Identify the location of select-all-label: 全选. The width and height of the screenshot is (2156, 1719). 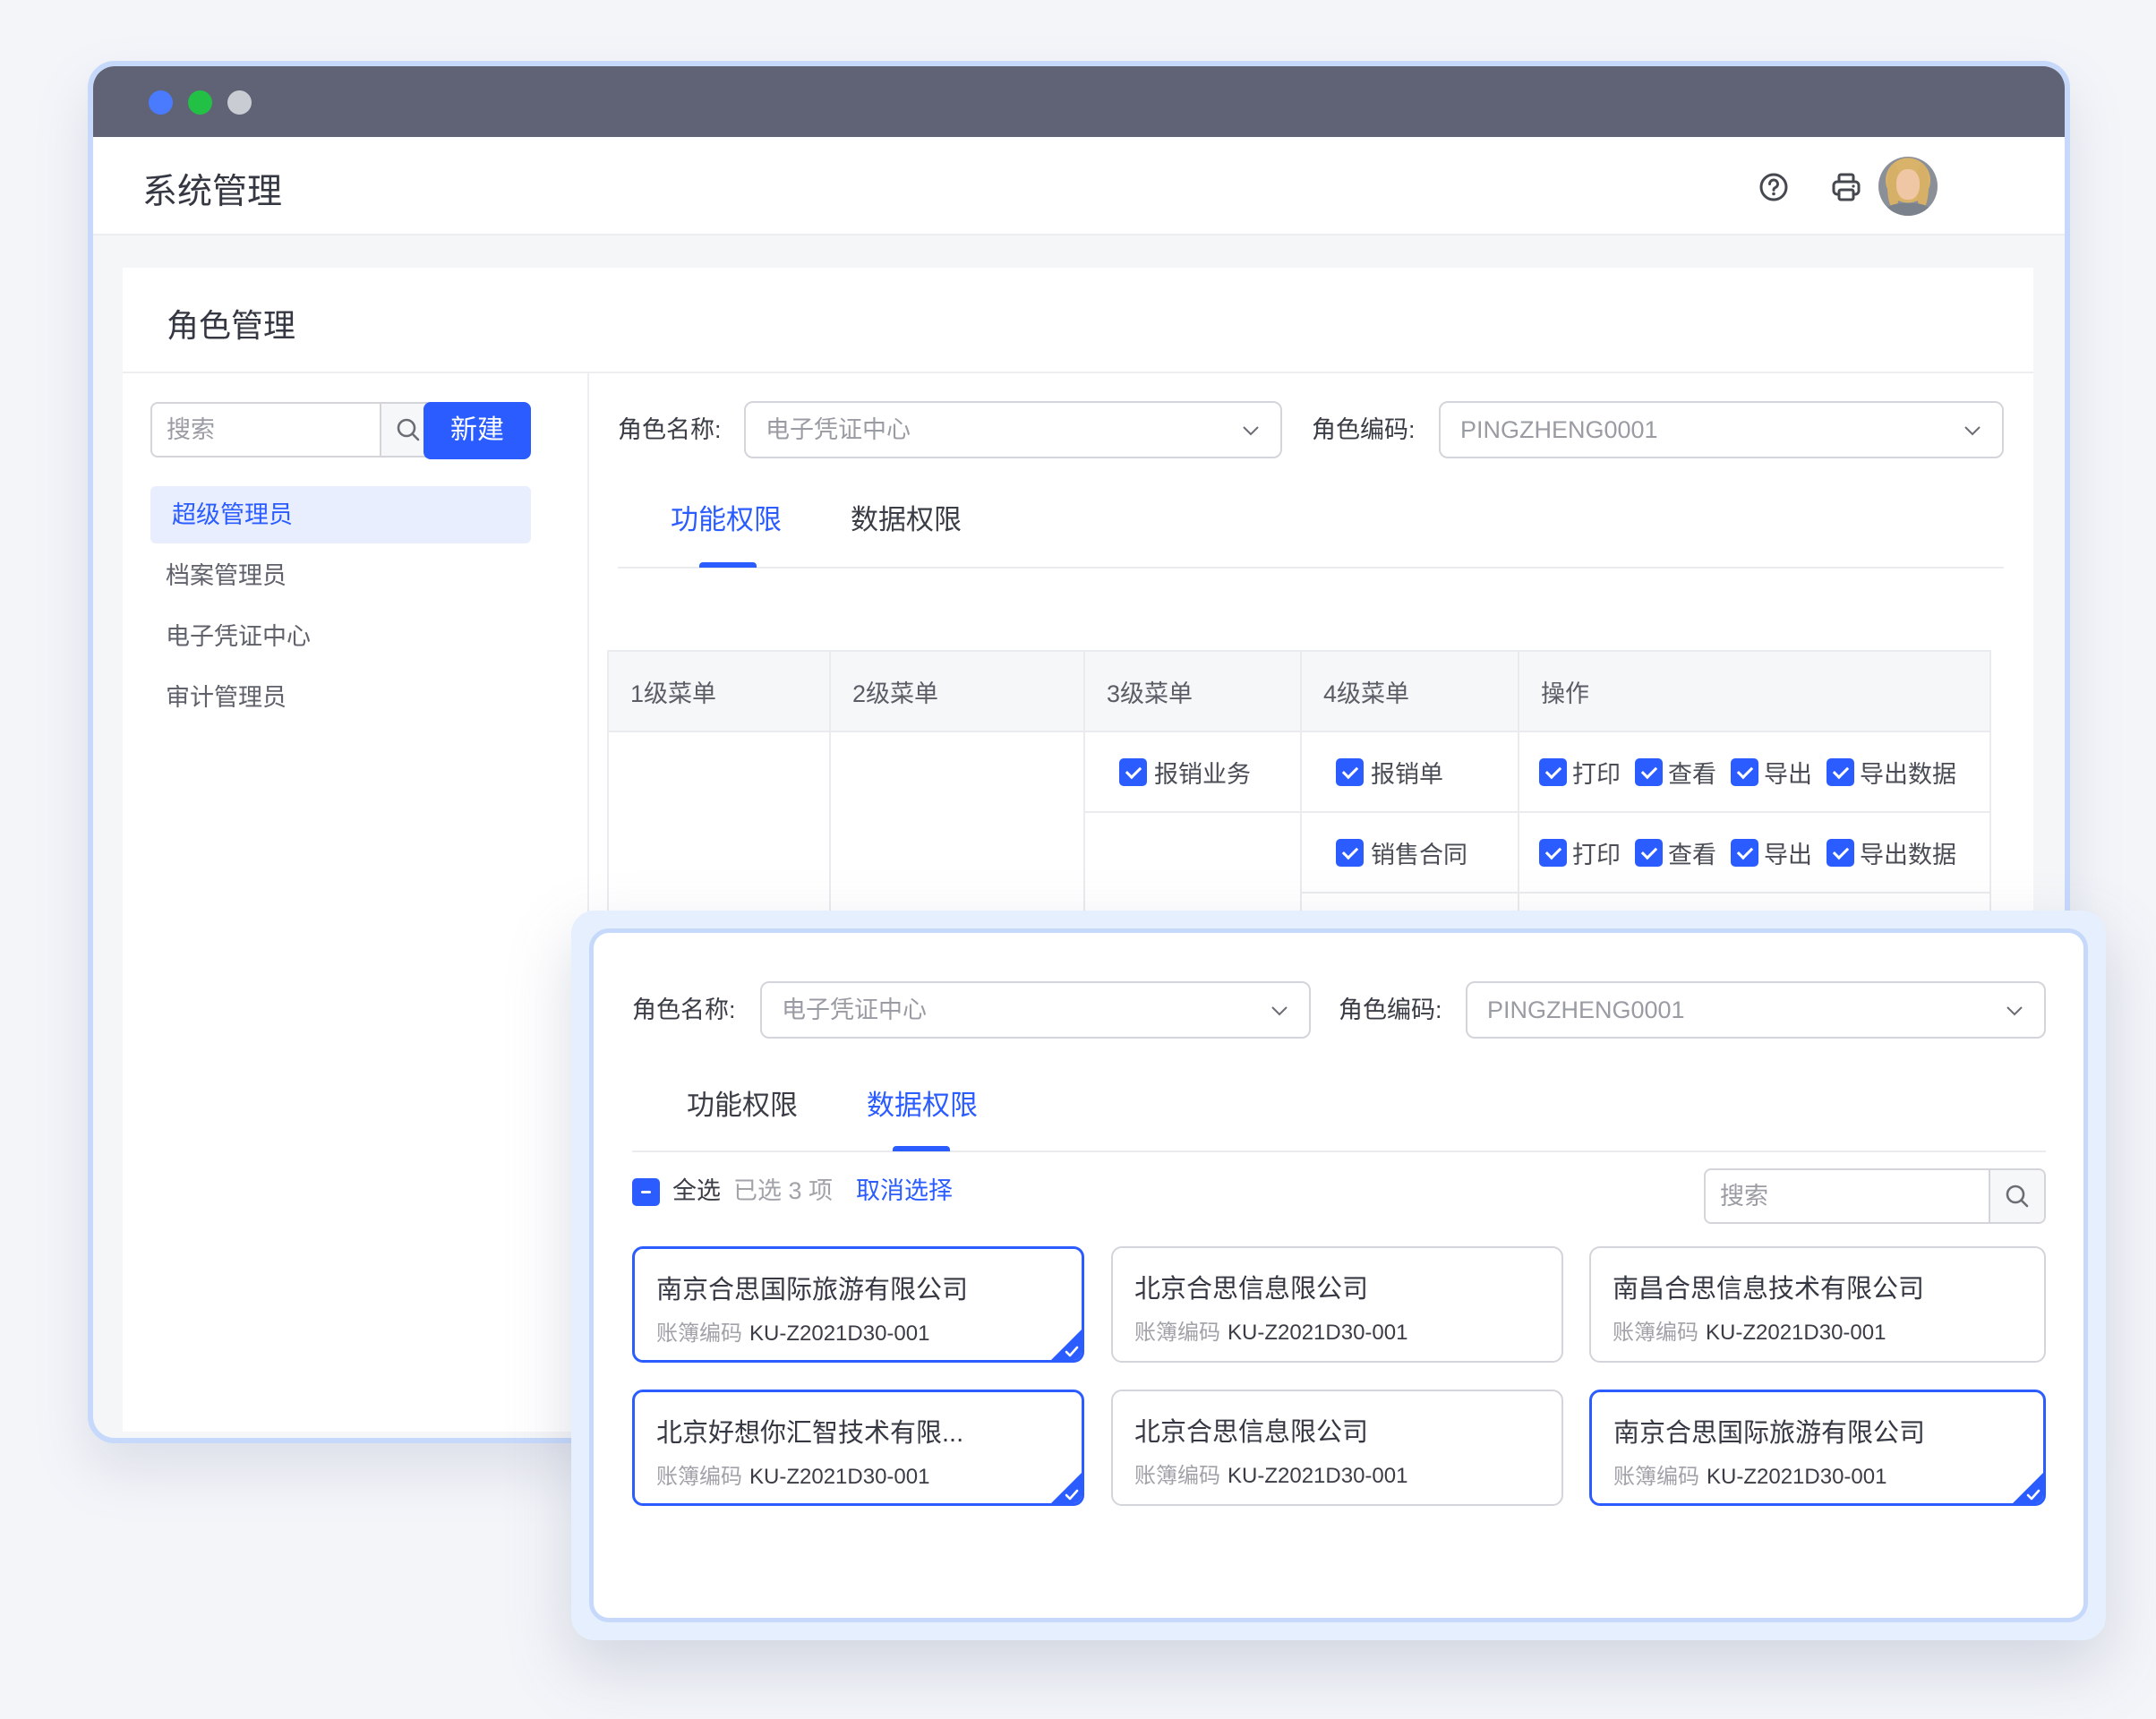
(696, 1190).